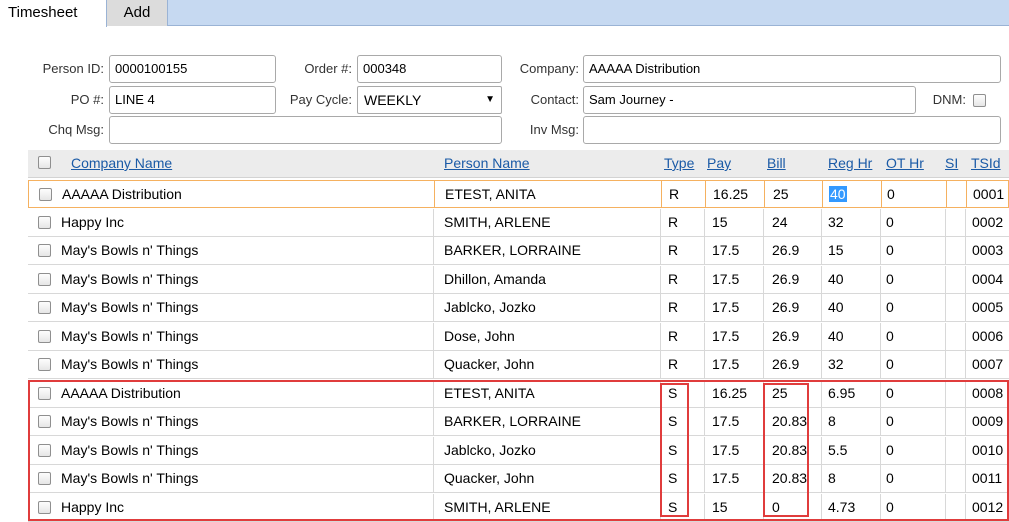  I want to click on reg-hr-cell: 15, so click(836, 250).